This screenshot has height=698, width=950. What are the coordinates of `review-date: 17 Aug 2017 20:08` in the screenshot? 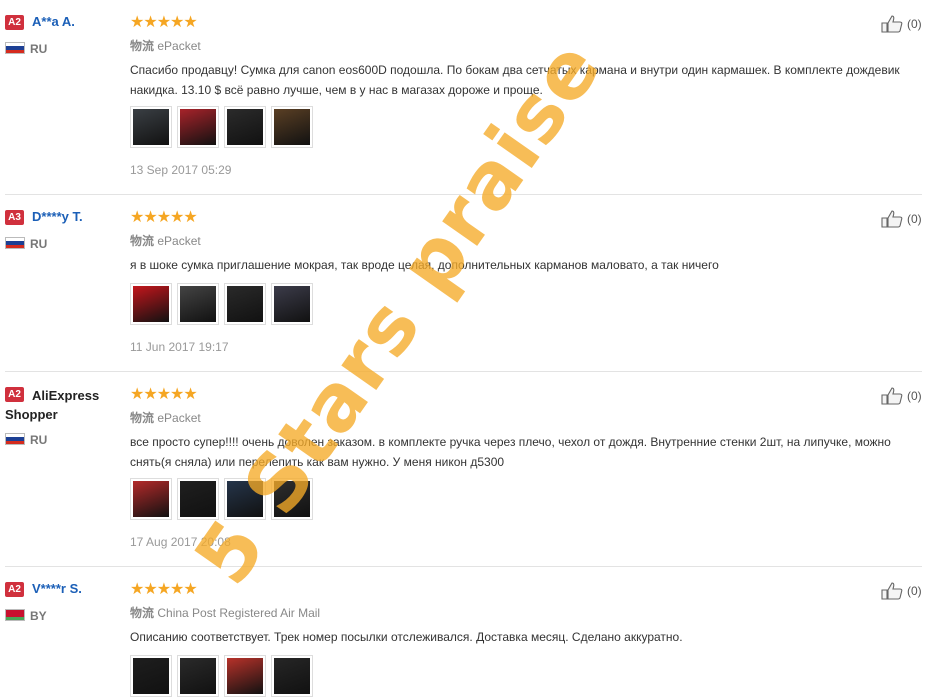 It's located at (180, 542).